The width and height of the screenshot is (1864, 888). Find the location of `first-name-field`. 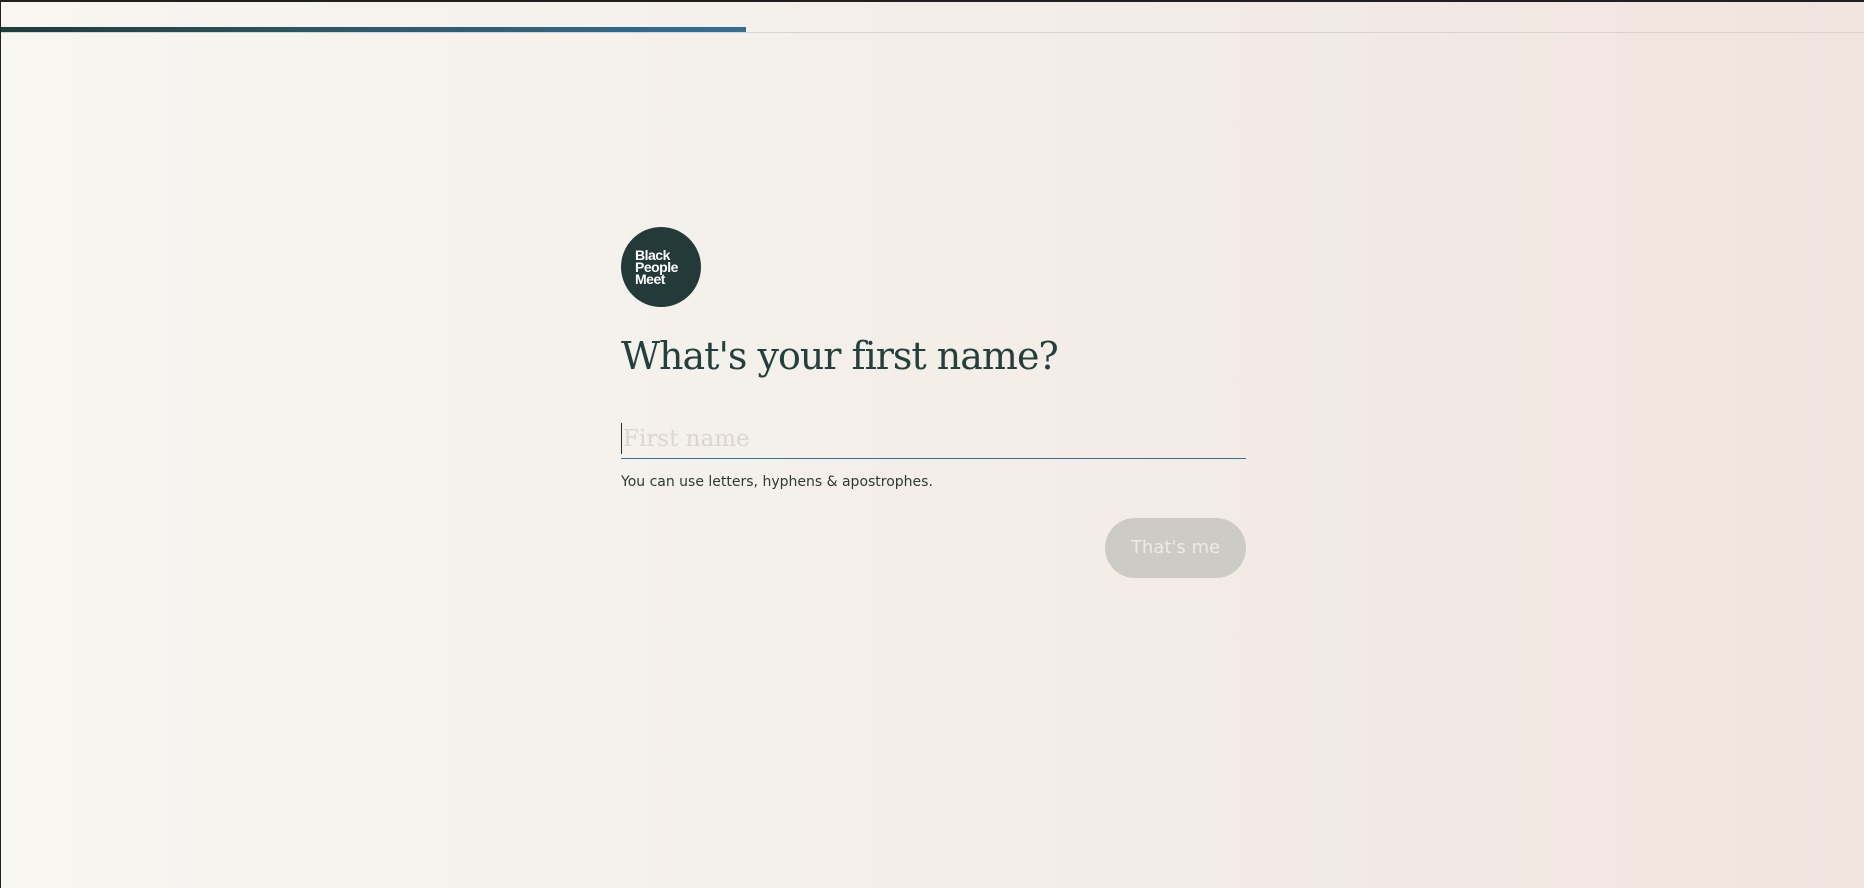

first-name-field is located at coordinates (933, 439).